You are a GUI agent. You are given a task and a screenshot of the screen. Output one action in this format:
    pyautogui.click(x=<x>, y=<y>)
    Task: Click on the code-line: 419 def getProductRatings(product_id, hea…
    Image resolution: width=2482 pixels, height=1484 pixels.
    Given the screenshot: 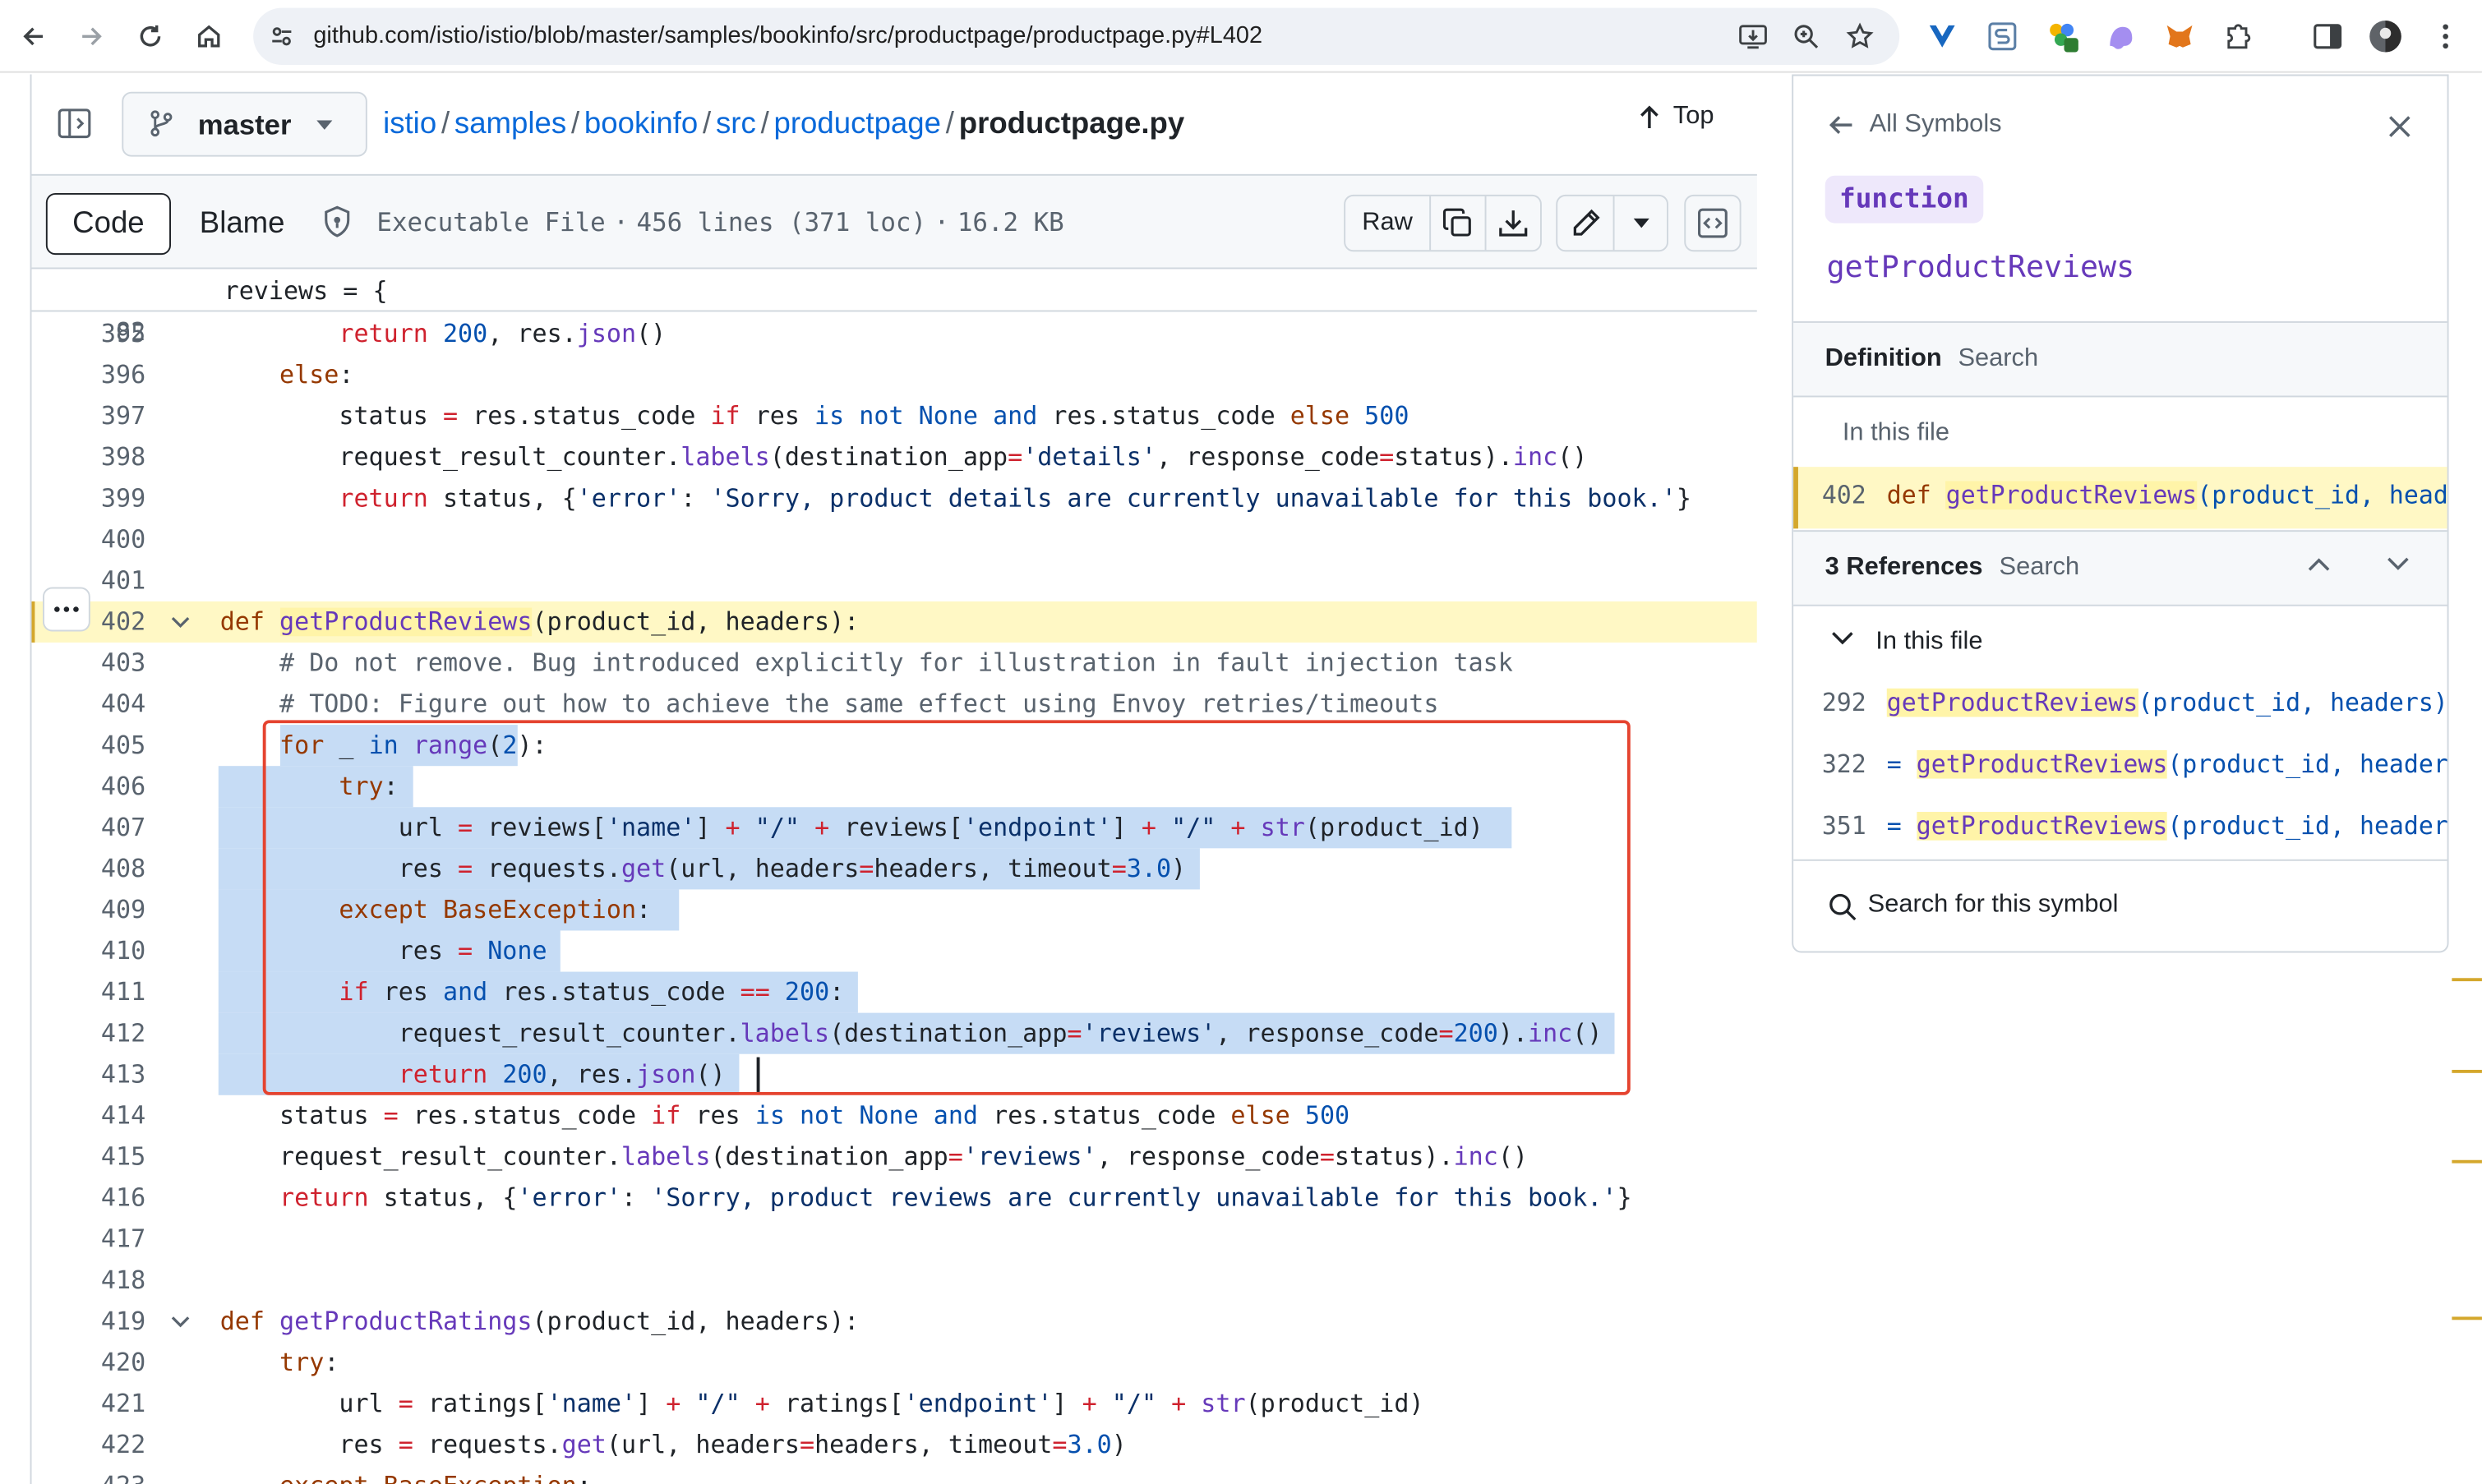 What is the action you would take?
    pyautogui.click(x=894, y=1322)
    